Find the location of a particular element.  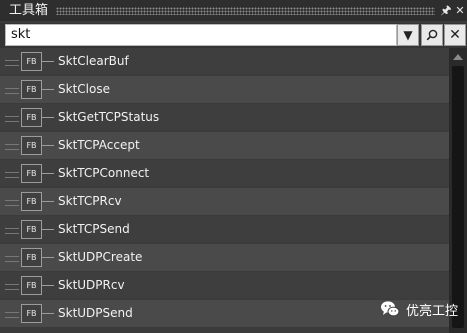

scroll-thumb is located at coordinates (458, 197).